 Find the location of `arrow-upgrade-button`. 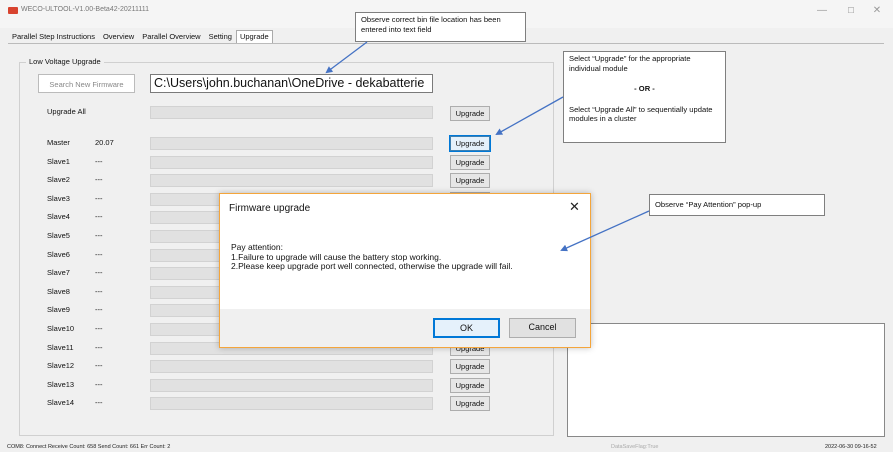

arrow-upgrade-button is located at coordinates (529, 115).